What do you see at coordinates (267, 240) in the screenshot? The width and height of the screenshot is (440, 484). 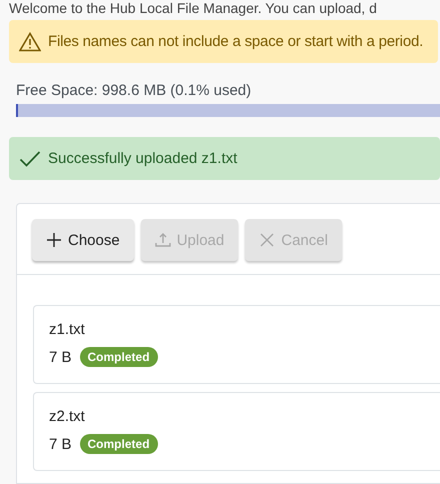 I see `close-icon` at bounding box center [267, 240].